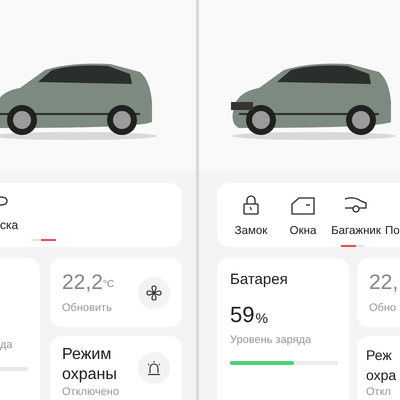 The image size is (400, 400). What do you see at coordinates (108, 284) in the screenshot?
I see `temperature-unit: °C` at bounding box center [108, 284].